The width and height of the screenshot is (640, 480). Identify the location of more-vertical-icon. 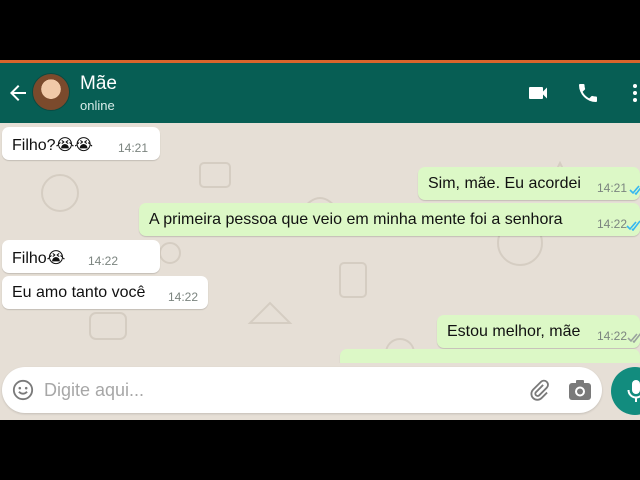
(635, 93).